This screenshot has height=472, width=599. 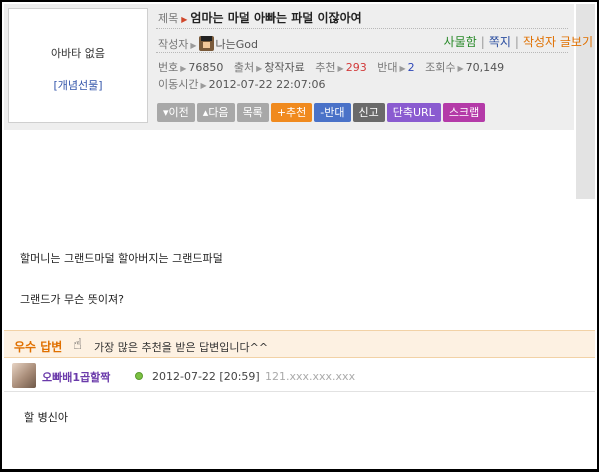 What do you see at coordinates (46, 417) in the screenshot?
I see `reply-body: 할 병신아` at bounding box center [46, 417].